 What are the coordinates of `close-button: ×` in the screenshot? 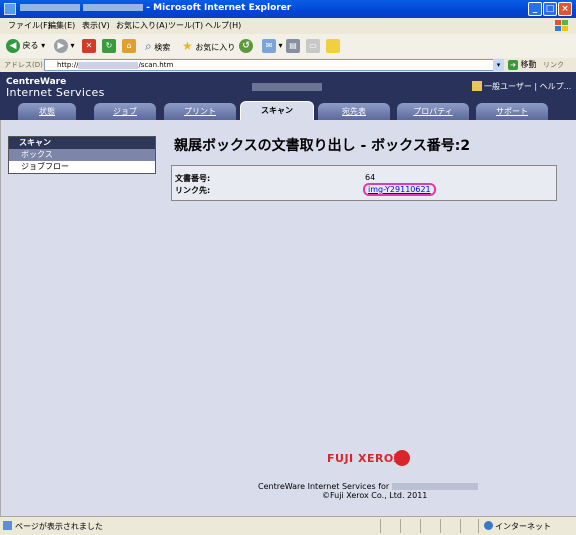 It's located at (565, 9).